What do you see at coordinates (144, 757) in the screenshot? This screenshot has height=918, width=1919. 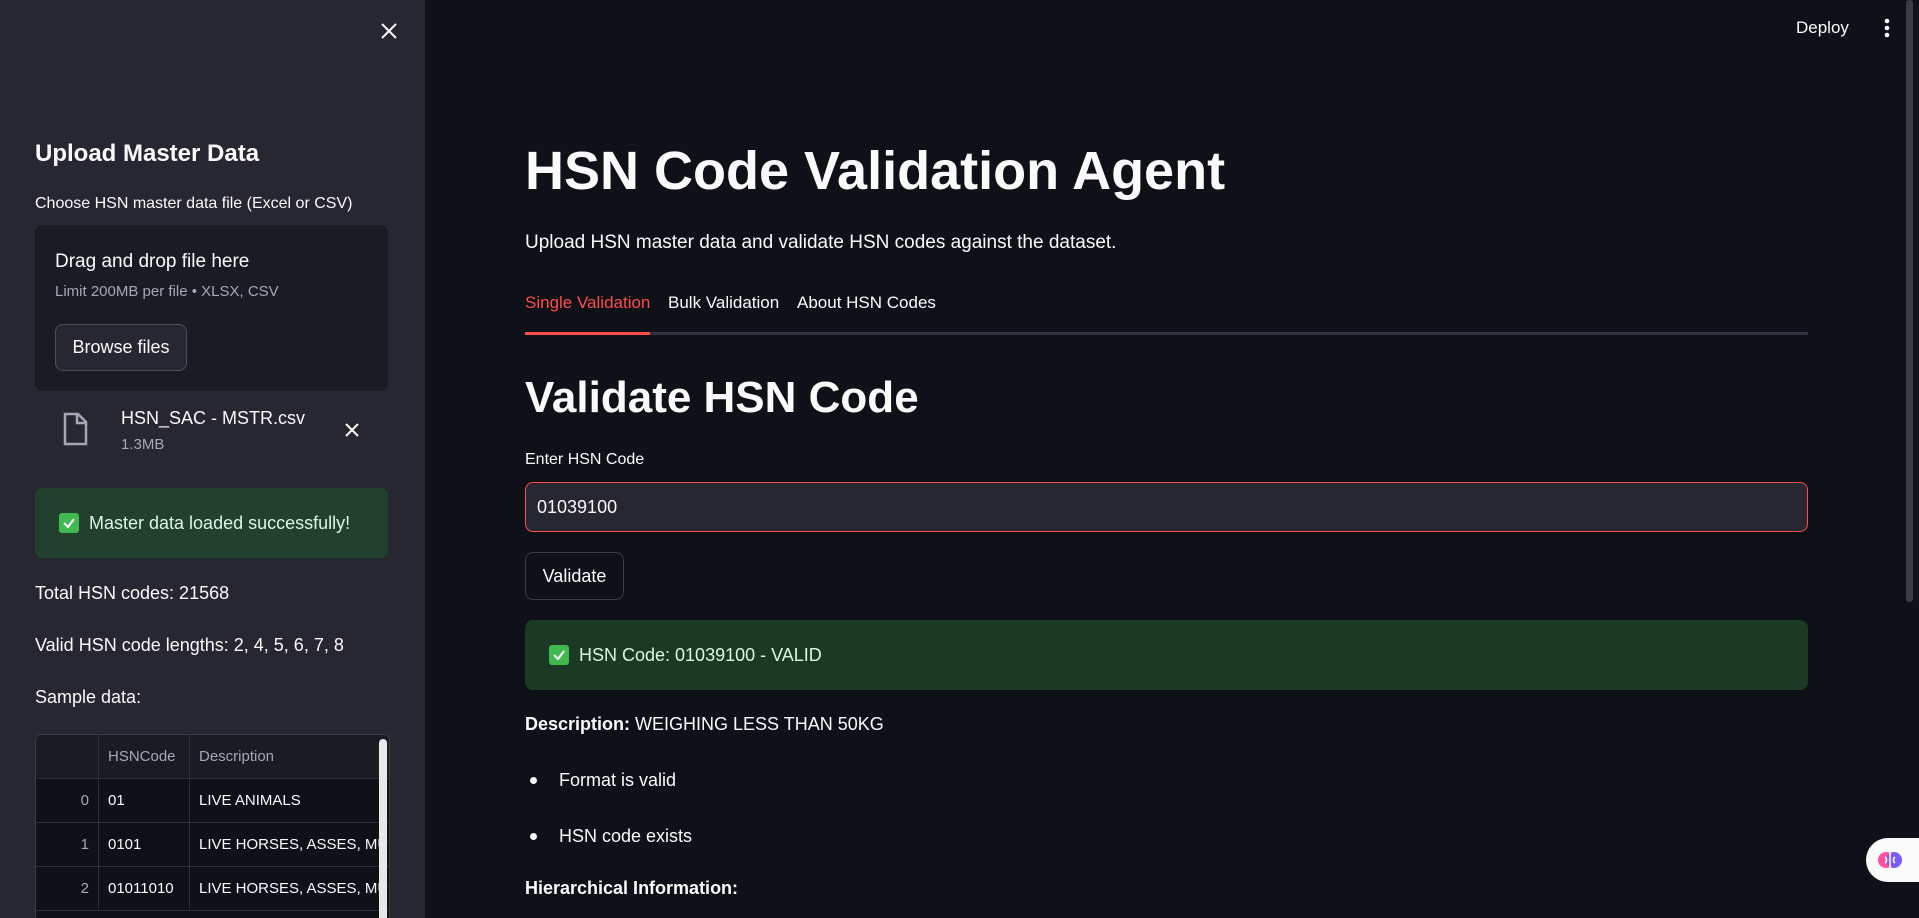 I see `column-header: HSNCode` at bounding box center [144, 757].